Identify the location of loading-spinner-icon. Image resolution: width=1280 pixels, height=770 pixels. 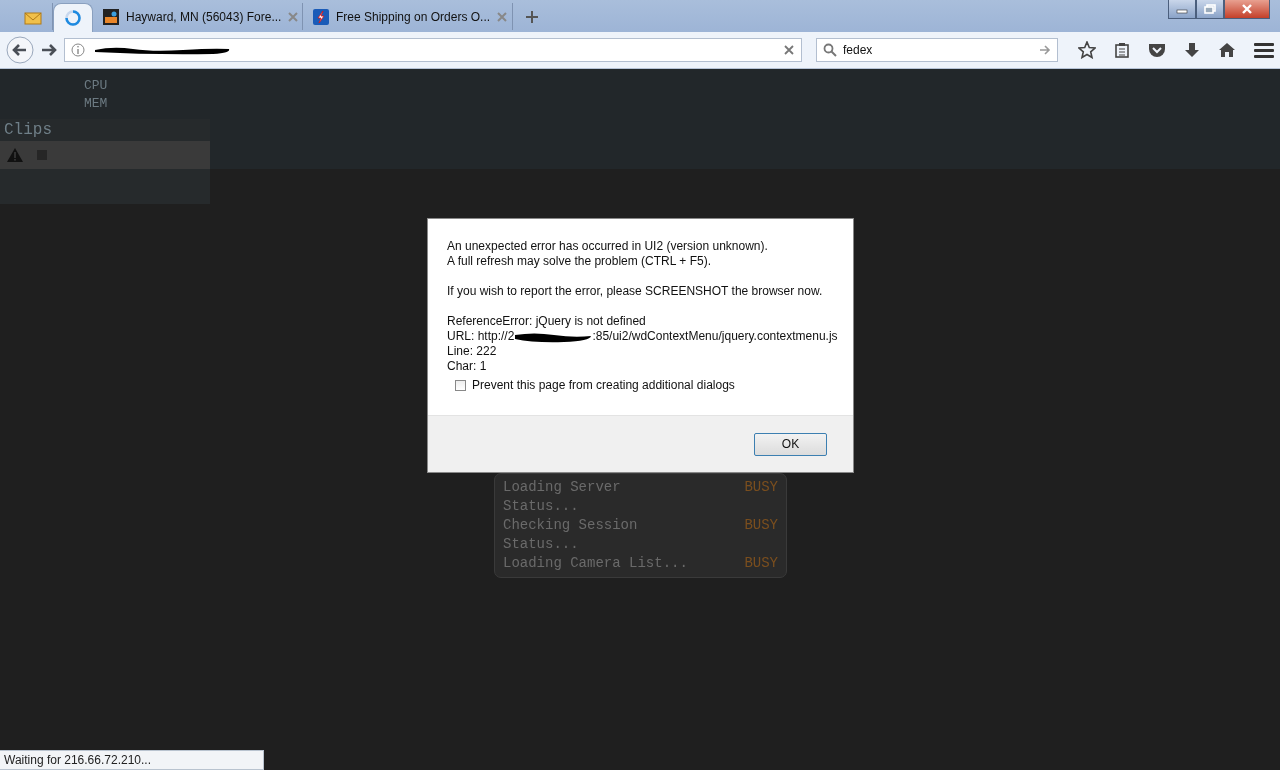
(73, 18).